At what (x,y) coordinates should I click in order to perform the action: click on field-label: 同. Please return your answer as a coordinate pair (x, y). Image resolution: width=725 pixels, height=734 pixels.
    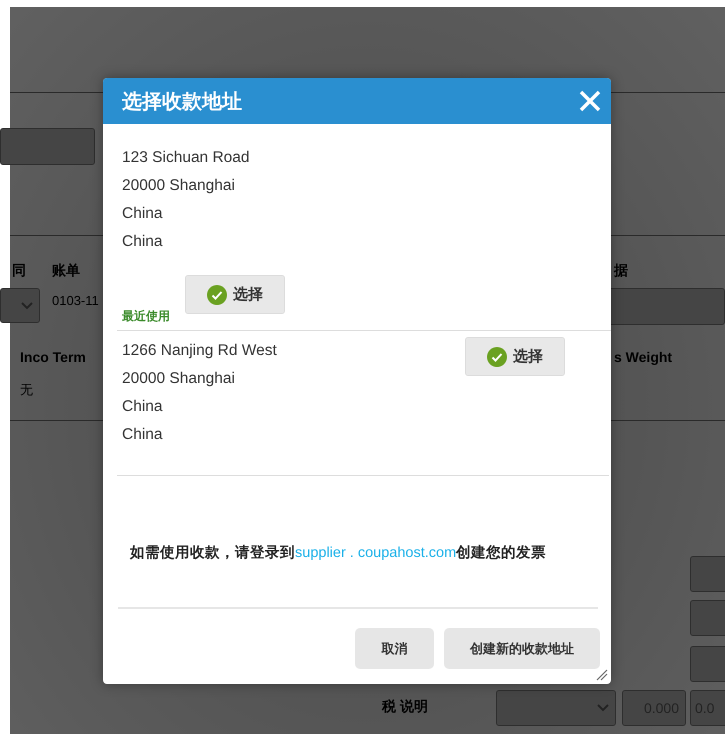
    Looking at the image, I should click on (19, 271).